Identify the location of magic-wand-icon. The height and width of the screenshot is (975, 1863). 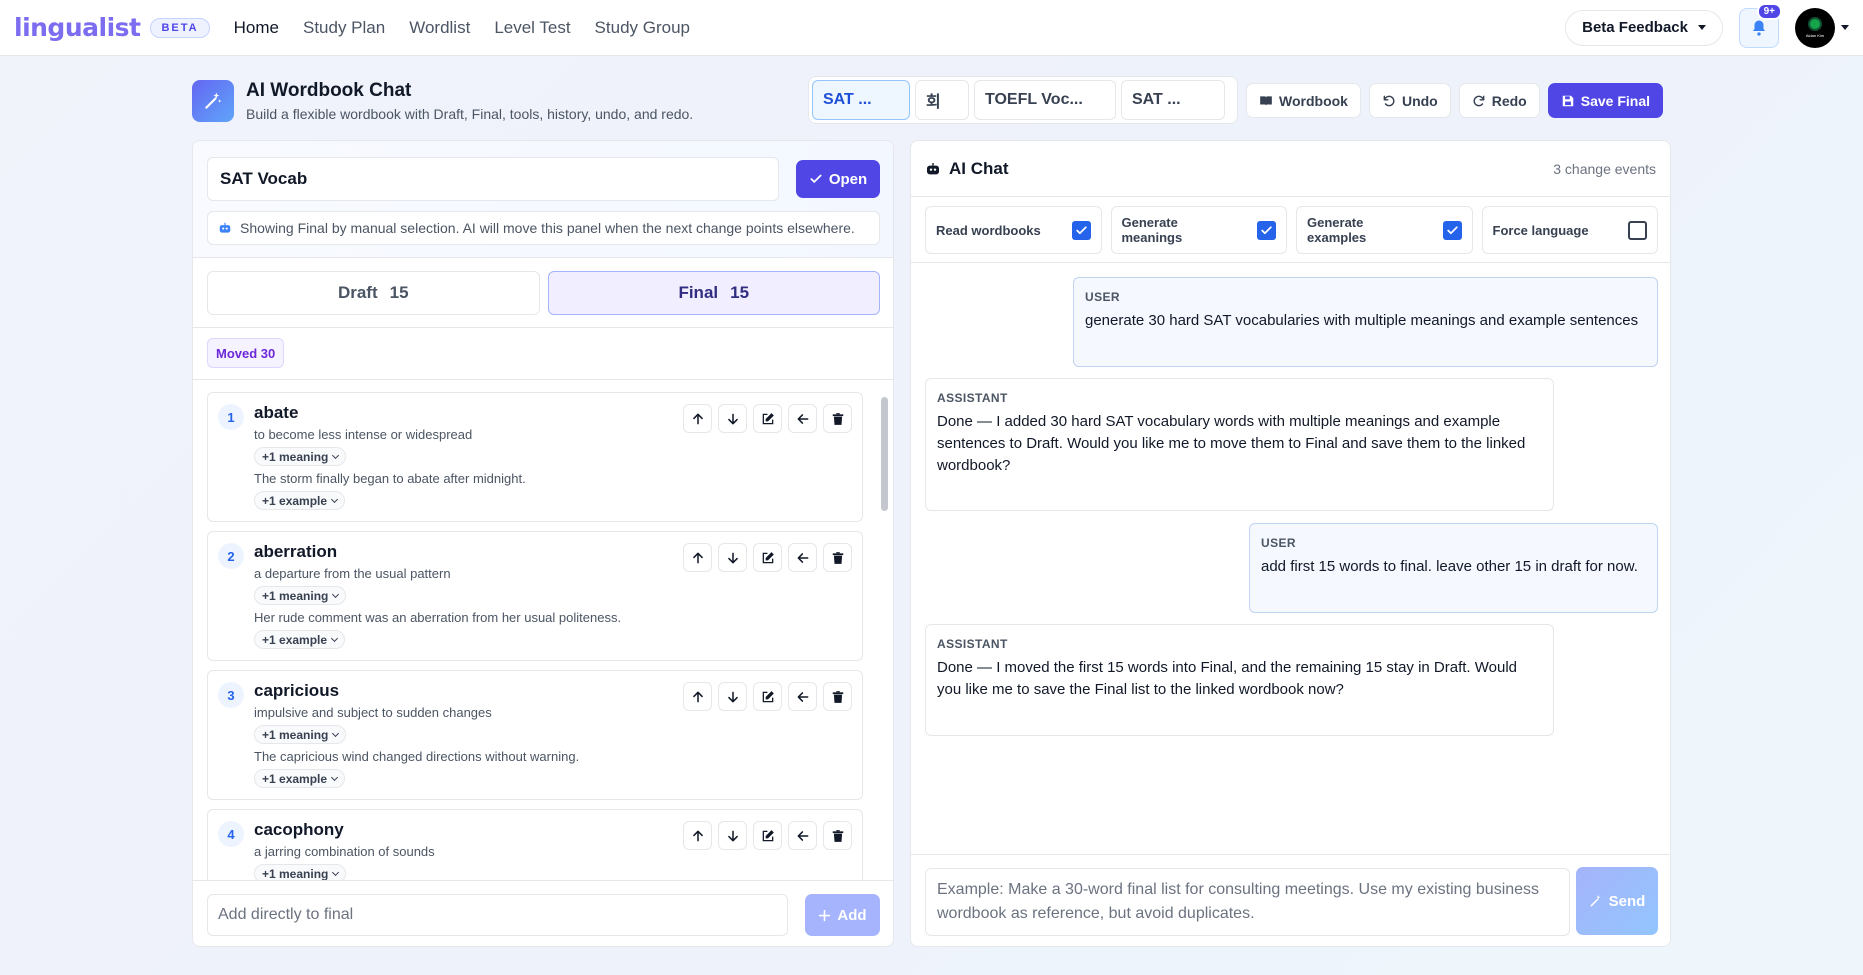
(213, 101).